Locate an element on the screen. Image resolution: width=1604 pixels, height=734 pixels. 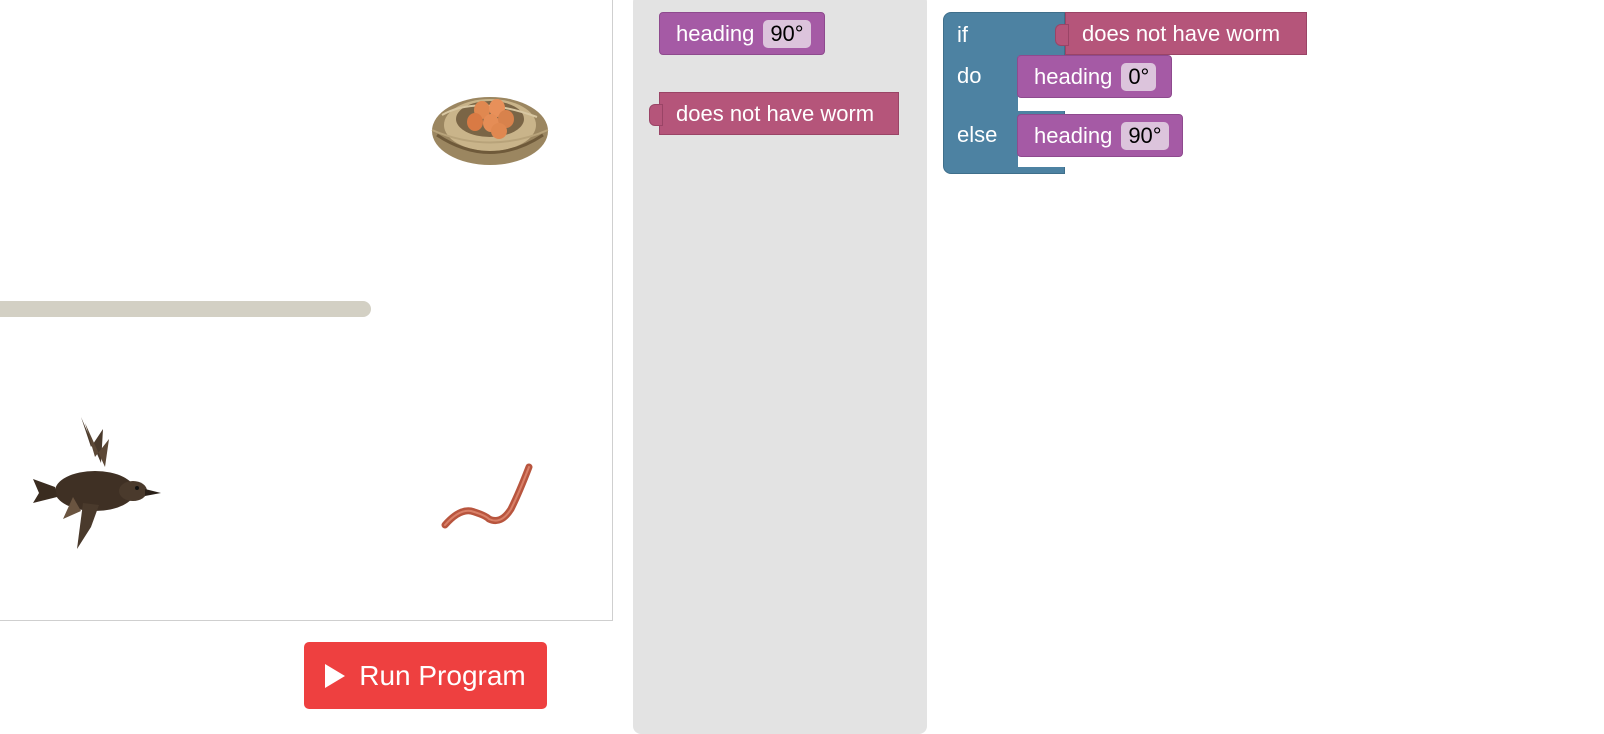
do-heading-label: heading is located at coordinates (1073, 76).